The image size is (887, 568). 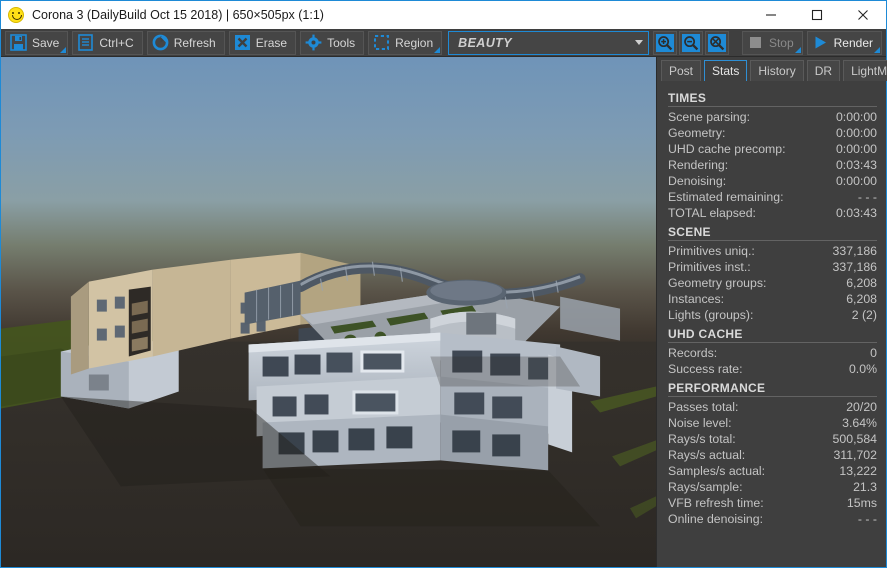 What do you see at coordinates (861, 503) in the screenshot?
I see `stat-value: 15ms` at bounding box center [861, 503].